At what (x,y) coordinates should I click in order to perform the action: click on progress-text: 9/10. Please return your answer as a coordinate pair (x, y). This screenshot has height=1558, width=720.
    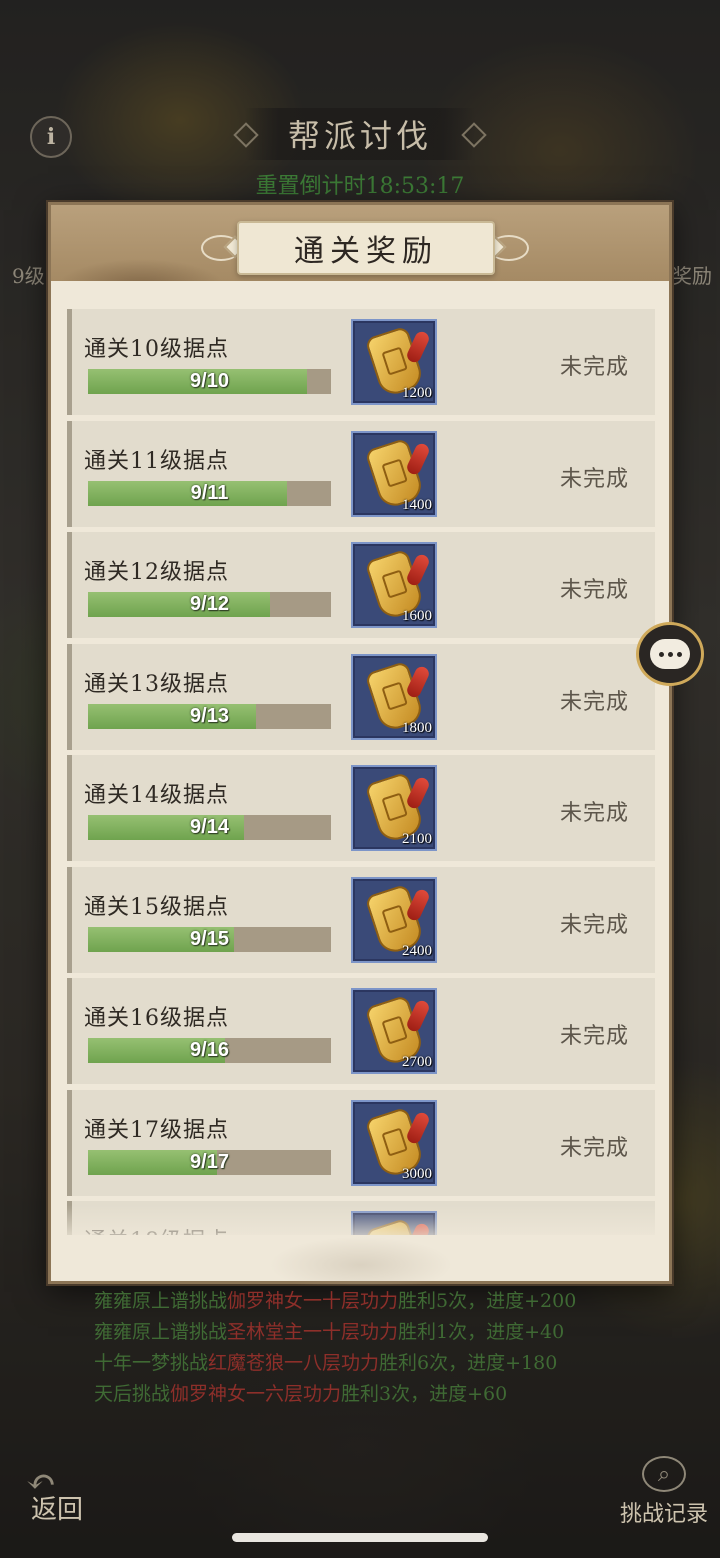
    Looking at the image, I should click on (209, 381).